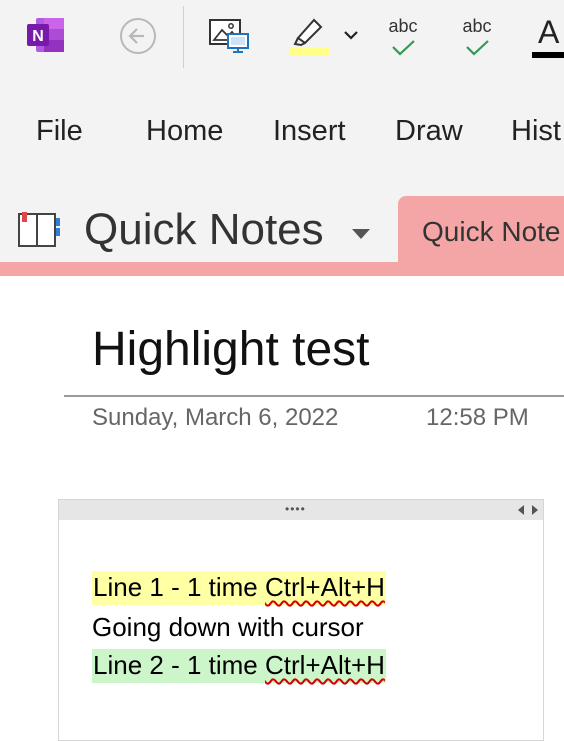  Describe the element at coordinates (549, 32) in the screenshot. I see `font-color-letter: A` at that location.